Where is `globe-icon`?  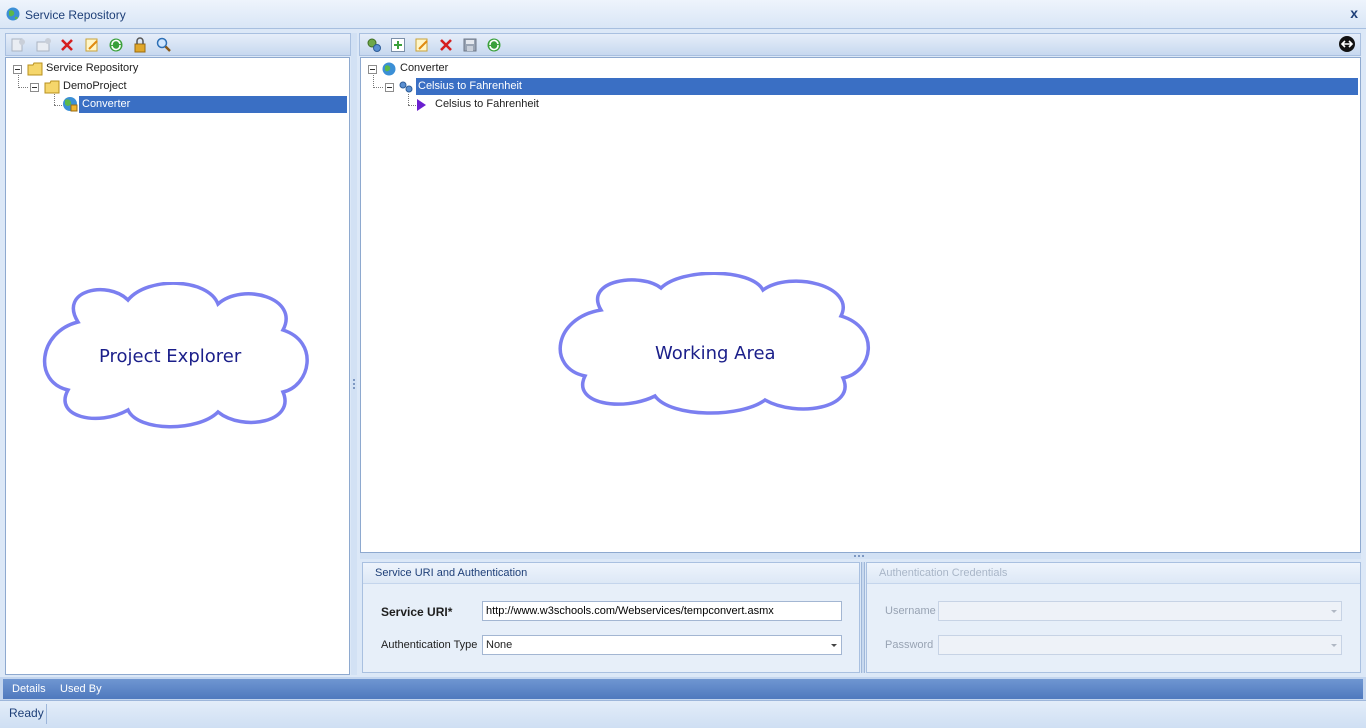 globe-icon is located at coordinates (13, 14).